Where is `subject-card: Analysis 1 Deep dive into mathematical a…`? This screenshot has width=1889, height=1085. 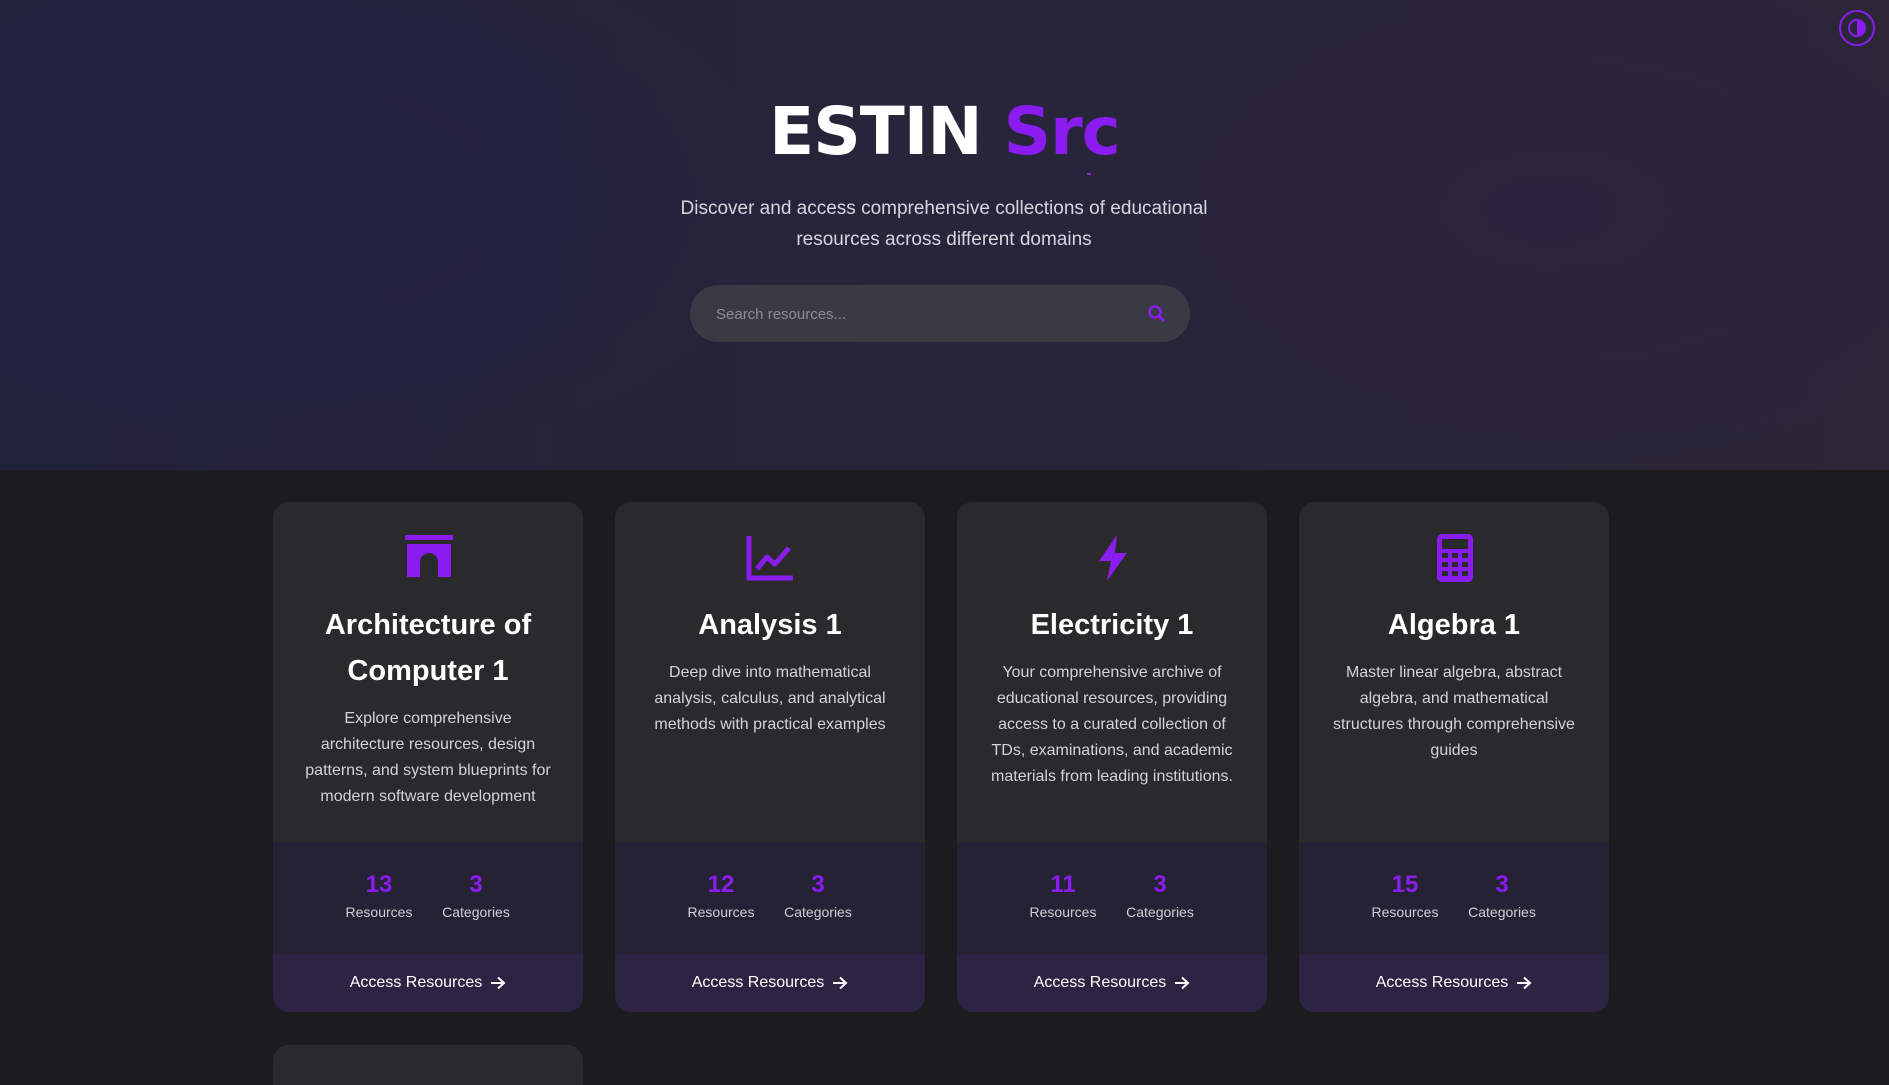
subject-card: Analysis 1 Deep dive into mathematical a… is located at coordinates (770, 757).